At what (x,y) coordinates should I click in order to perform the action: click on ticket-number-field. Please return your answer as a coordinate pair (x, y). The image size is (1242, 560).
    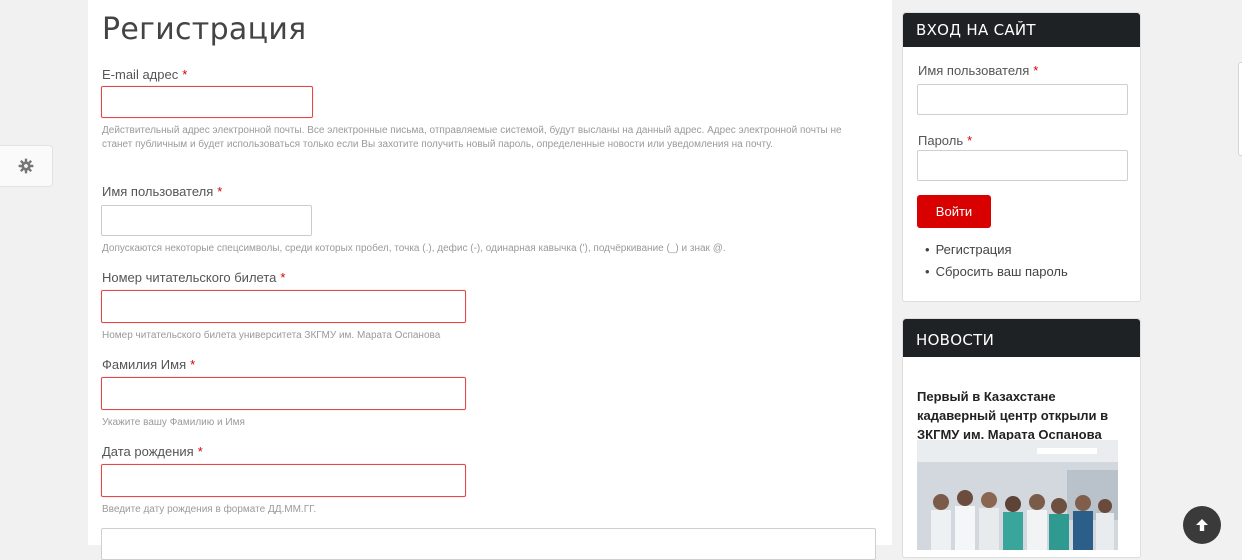
    Looking at the image, I should click on (283, 306).